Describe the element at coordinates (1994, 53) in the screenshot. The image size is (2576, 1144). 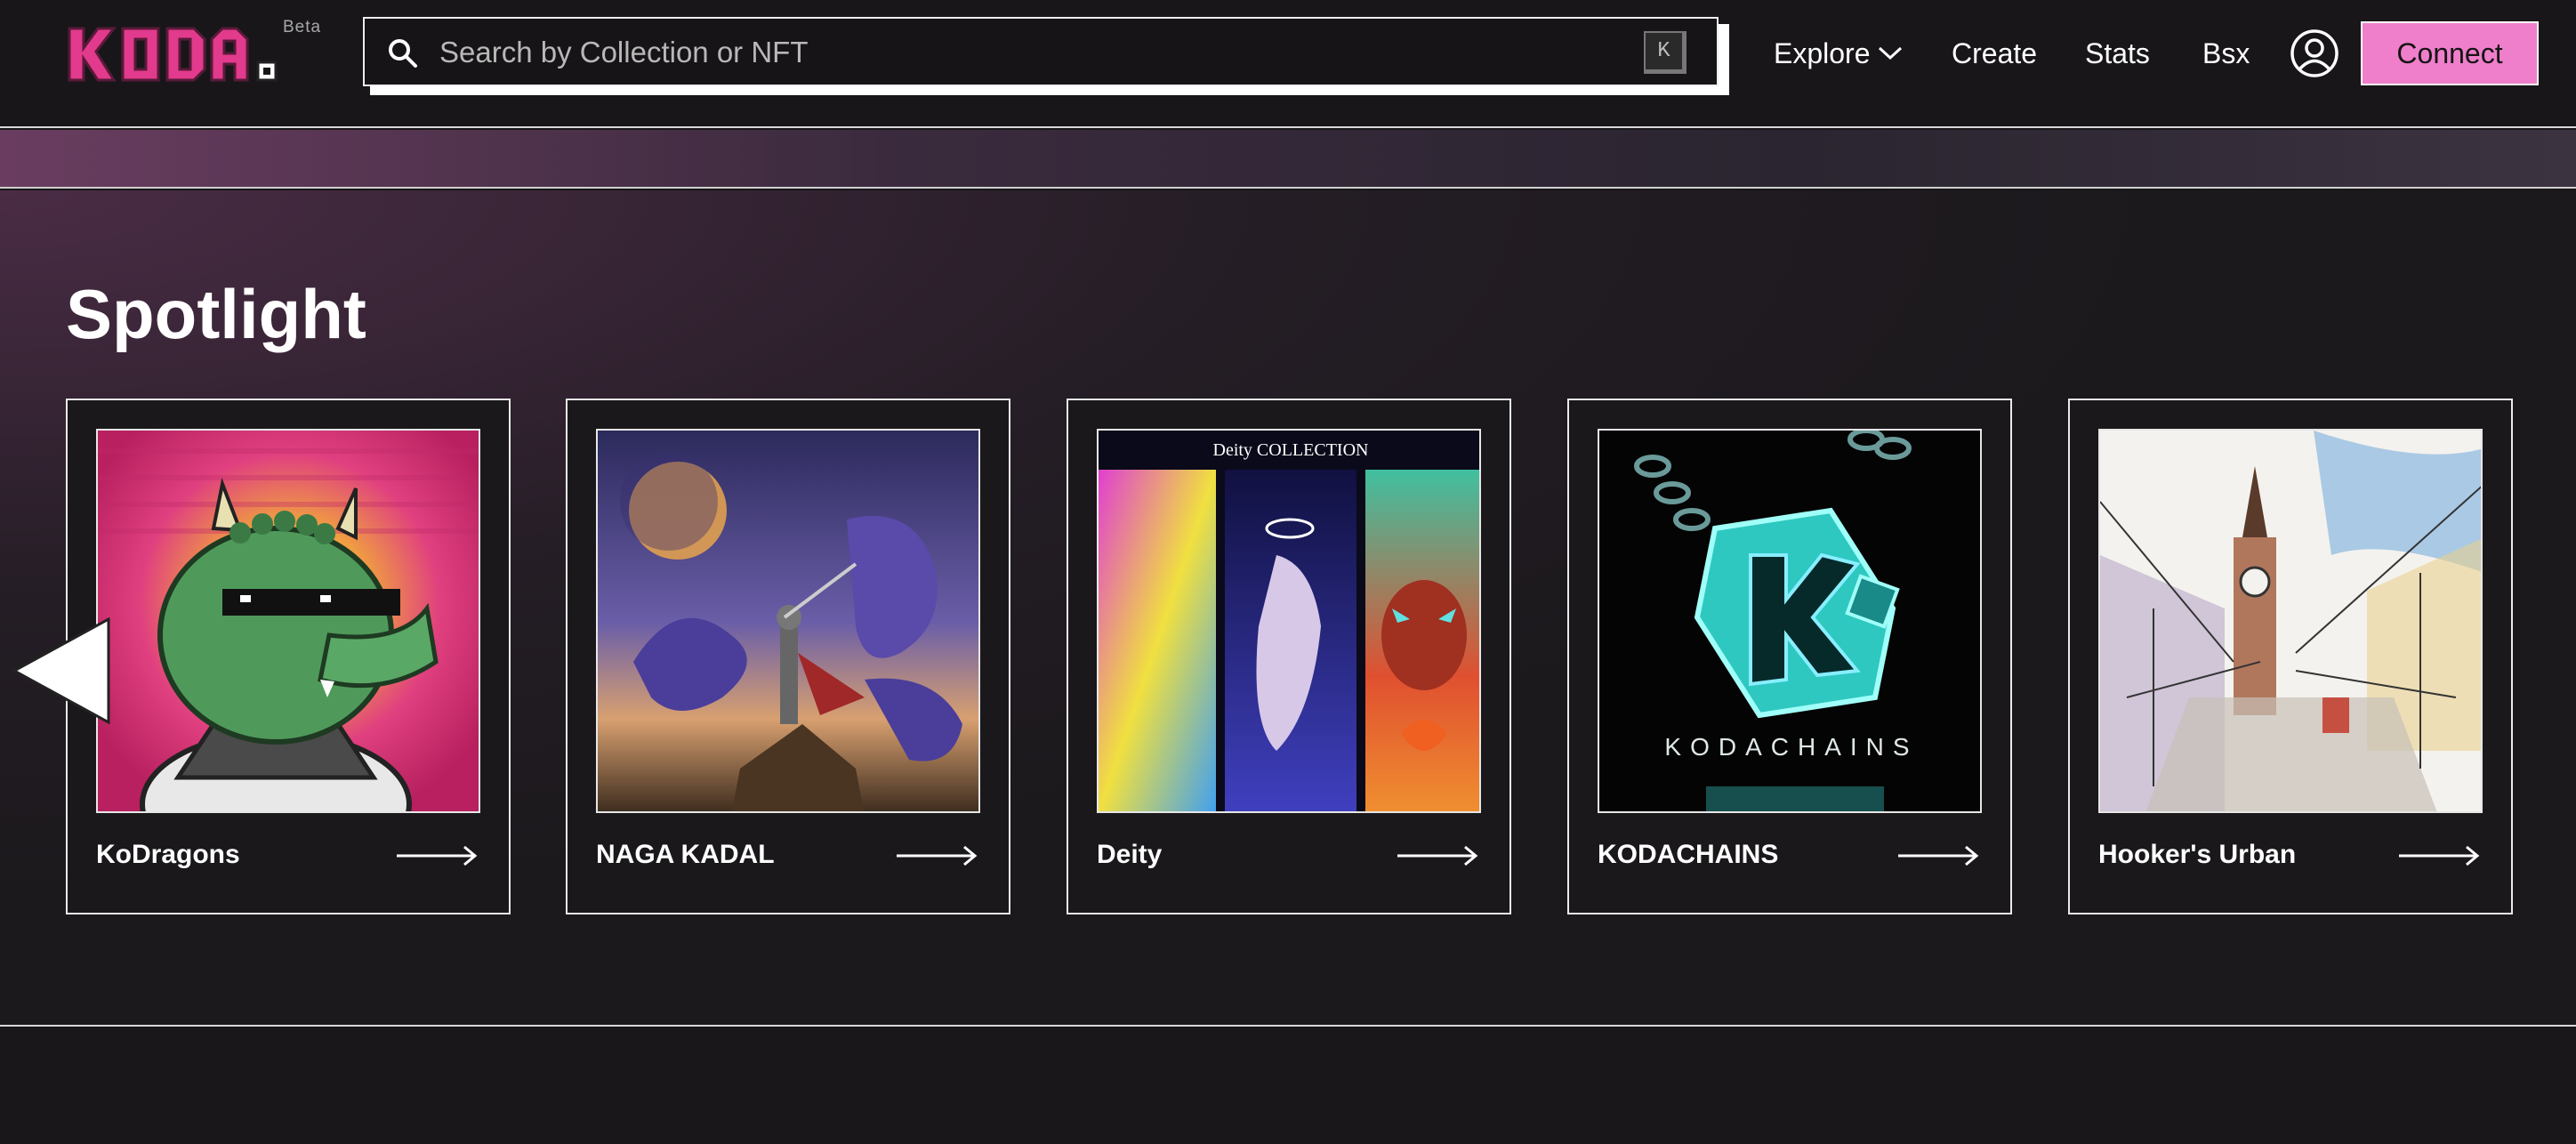
I see `nav-create: Create` at that location.